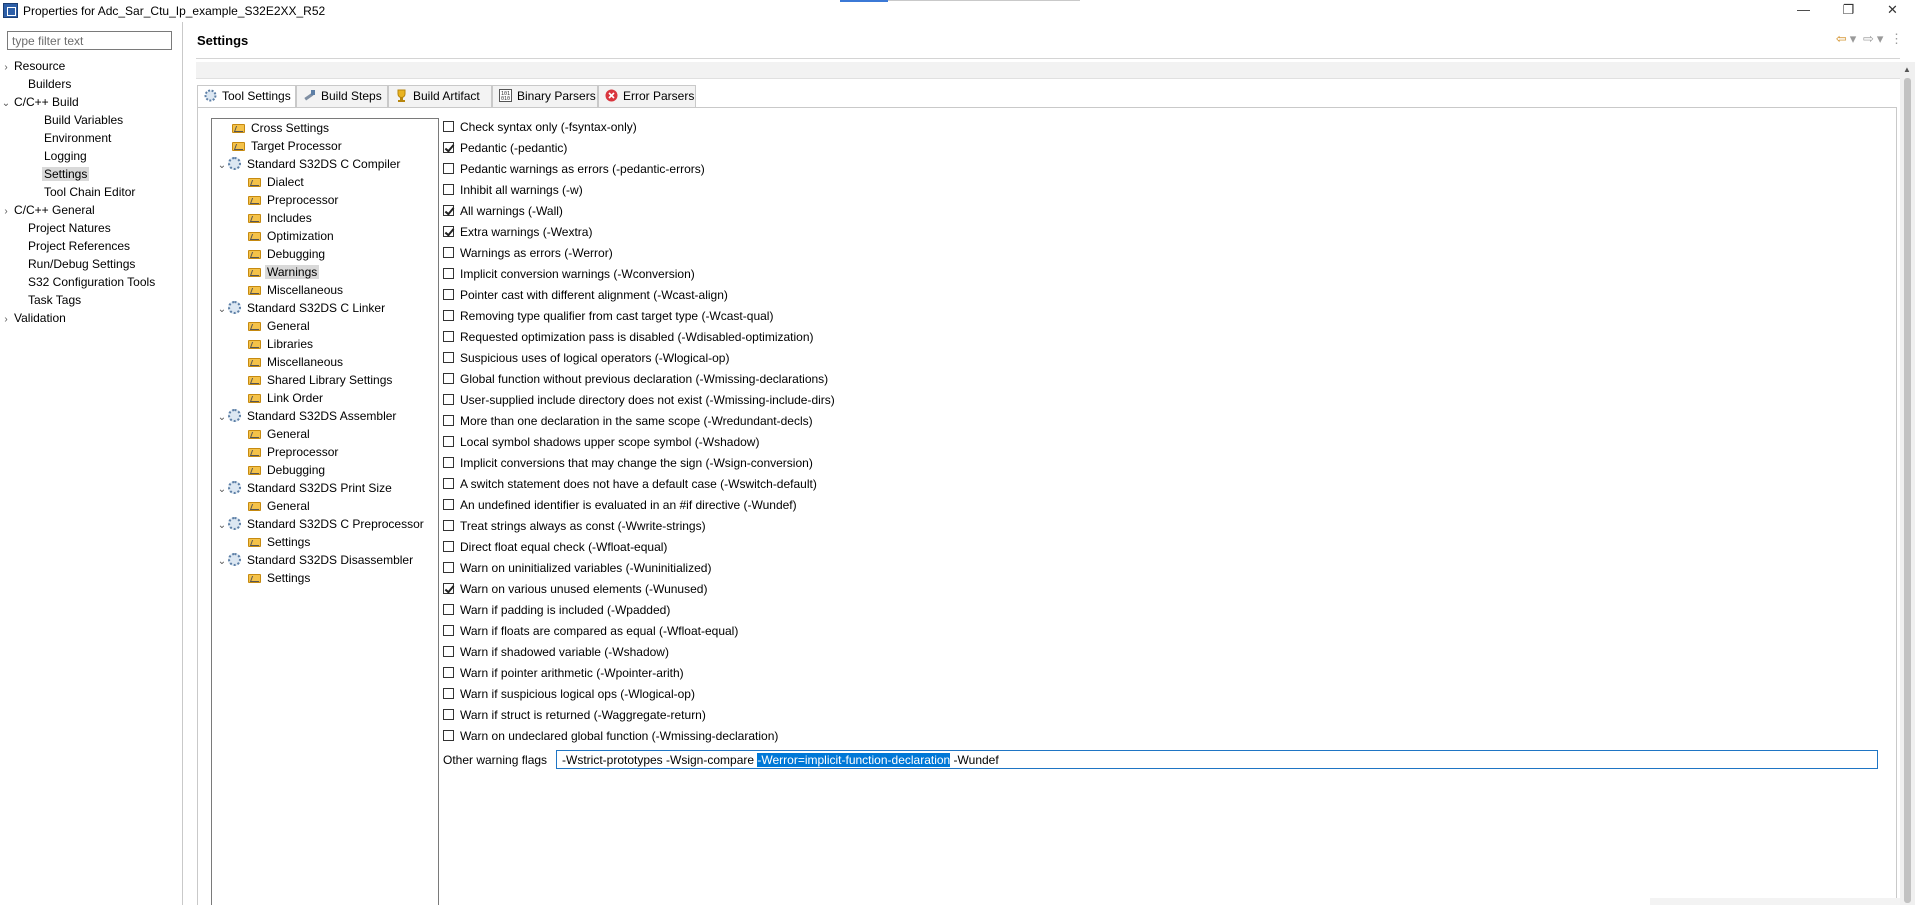  What do you see at coordinates (555, 547) in the screenshot?
I see `warning-option: Direct float equal check (-Wfloat-equal)` at bounding box center [555, 547].